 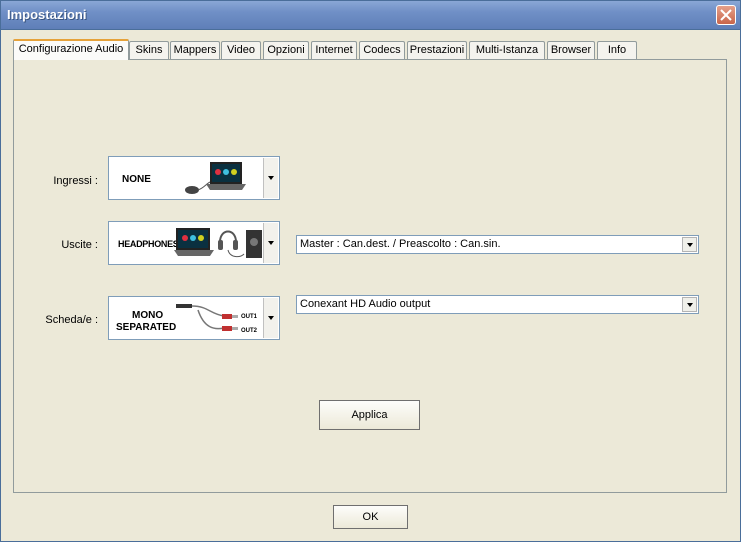 What do you see at coordinates (286, 50) in the screenshot?
I see `tab-opzioni: Opzioni` at bounding box center [286, 50].